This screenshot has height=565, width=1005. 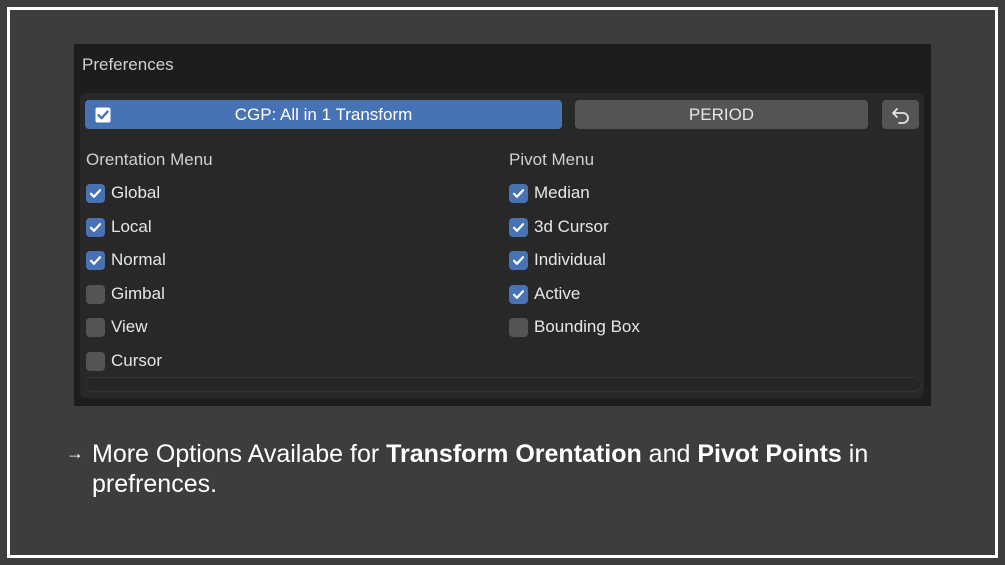 I want to click on arrow-right-icon: →, so click(x=75, y=453).